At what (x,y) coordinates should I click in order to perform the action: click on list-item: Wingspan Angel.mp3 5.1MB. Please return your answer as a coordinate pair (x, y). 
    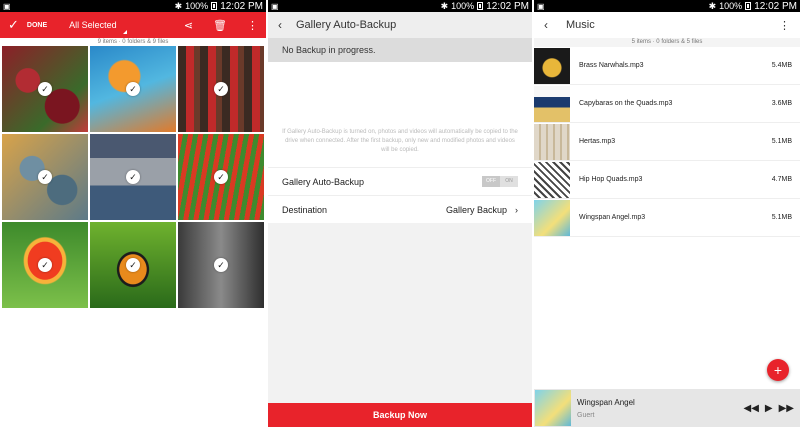
    Looking at the image, I should click on (667, 218).